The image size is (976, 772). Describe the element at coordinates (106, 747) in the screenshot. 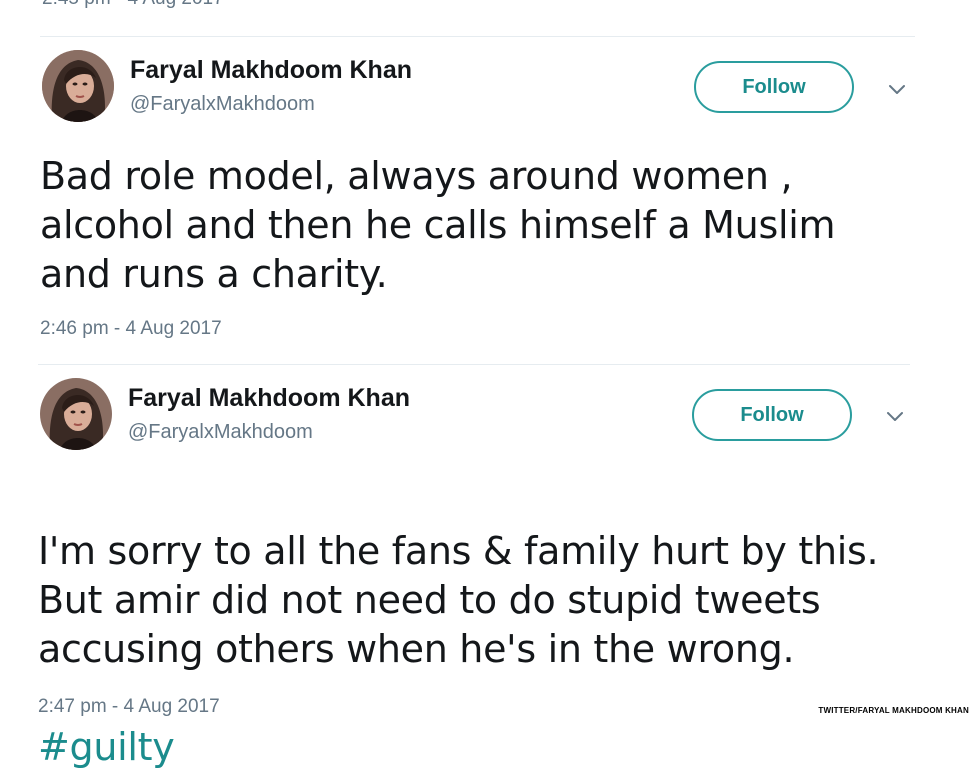

I see `hashtag-link: #guilty` at that location.